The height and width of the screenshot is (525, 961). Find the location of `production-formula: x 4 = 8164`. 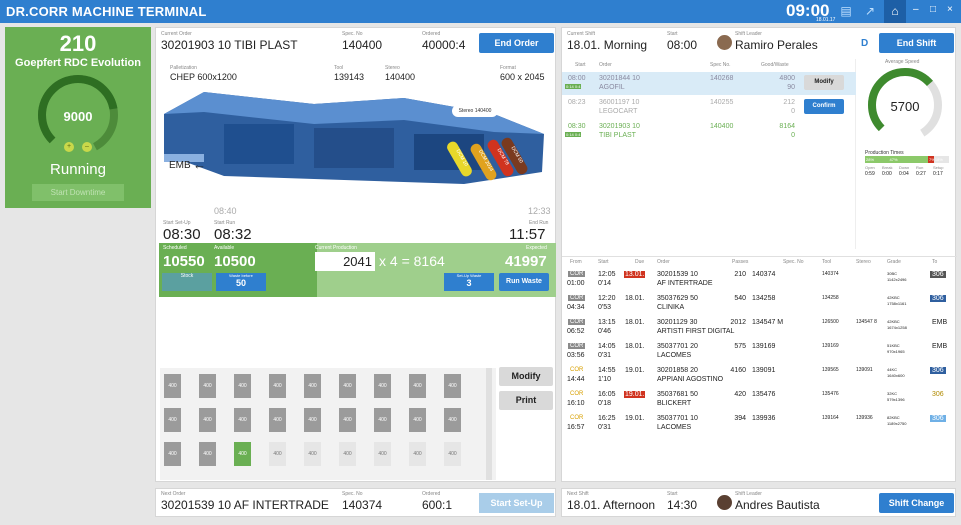

production-formula: x 4 = 8164 is located at coordinates (412, 261).